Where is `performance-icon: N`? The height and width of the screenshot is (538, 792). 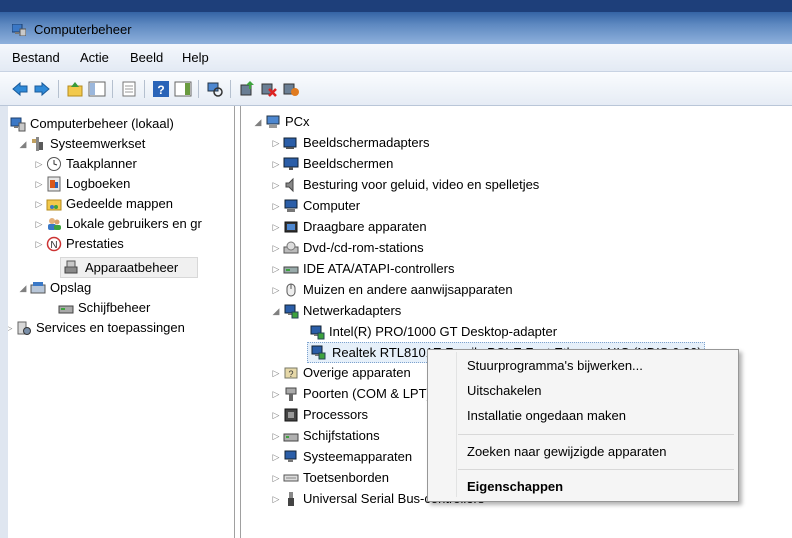 performance-icon: N is located at coordinates (54, 244).